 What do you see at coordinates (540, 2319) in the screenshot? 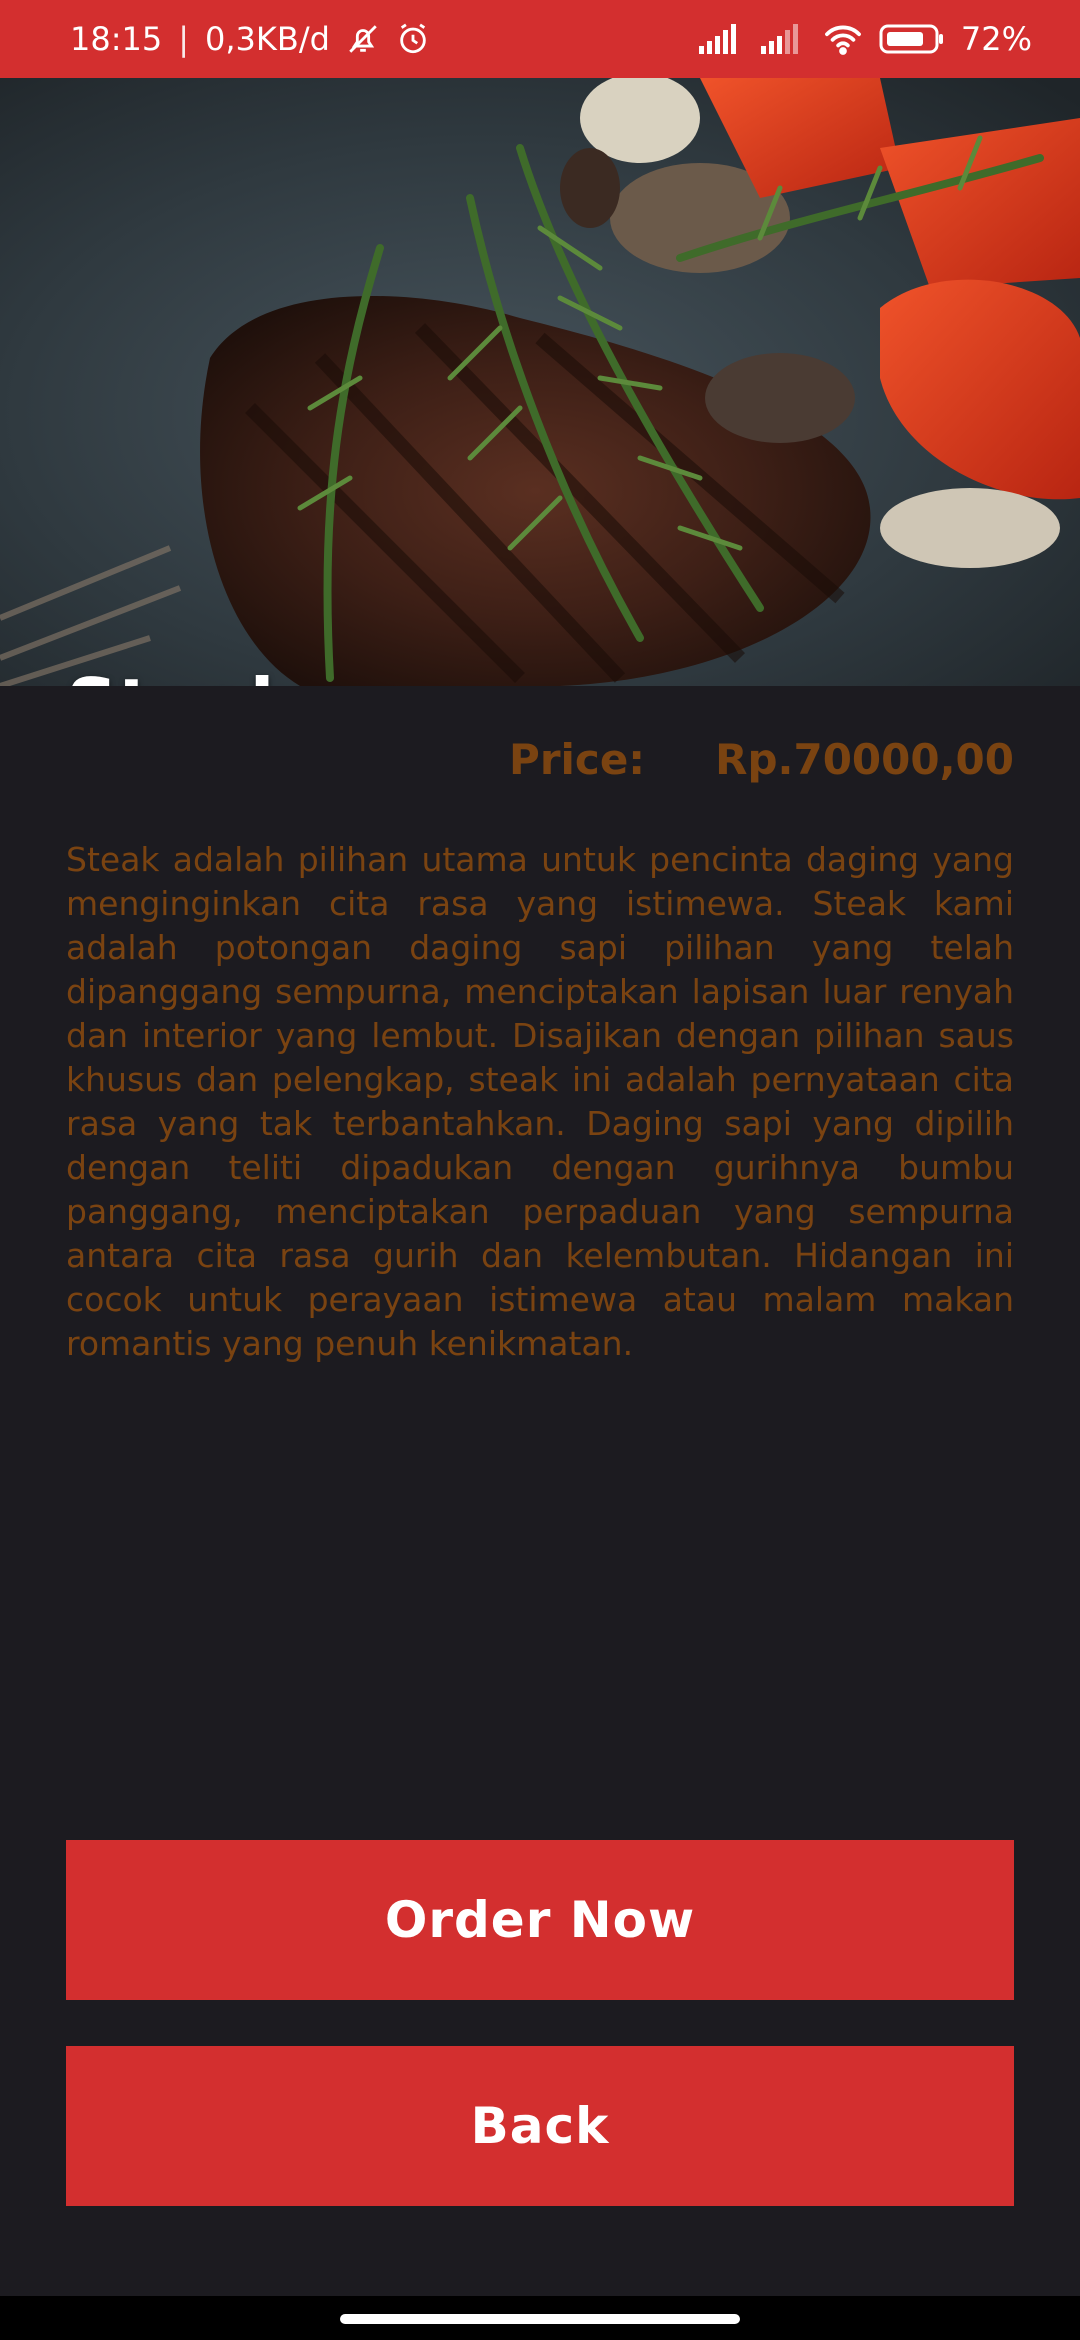
I see `home-indicator` at bounding box center [540, 2319].